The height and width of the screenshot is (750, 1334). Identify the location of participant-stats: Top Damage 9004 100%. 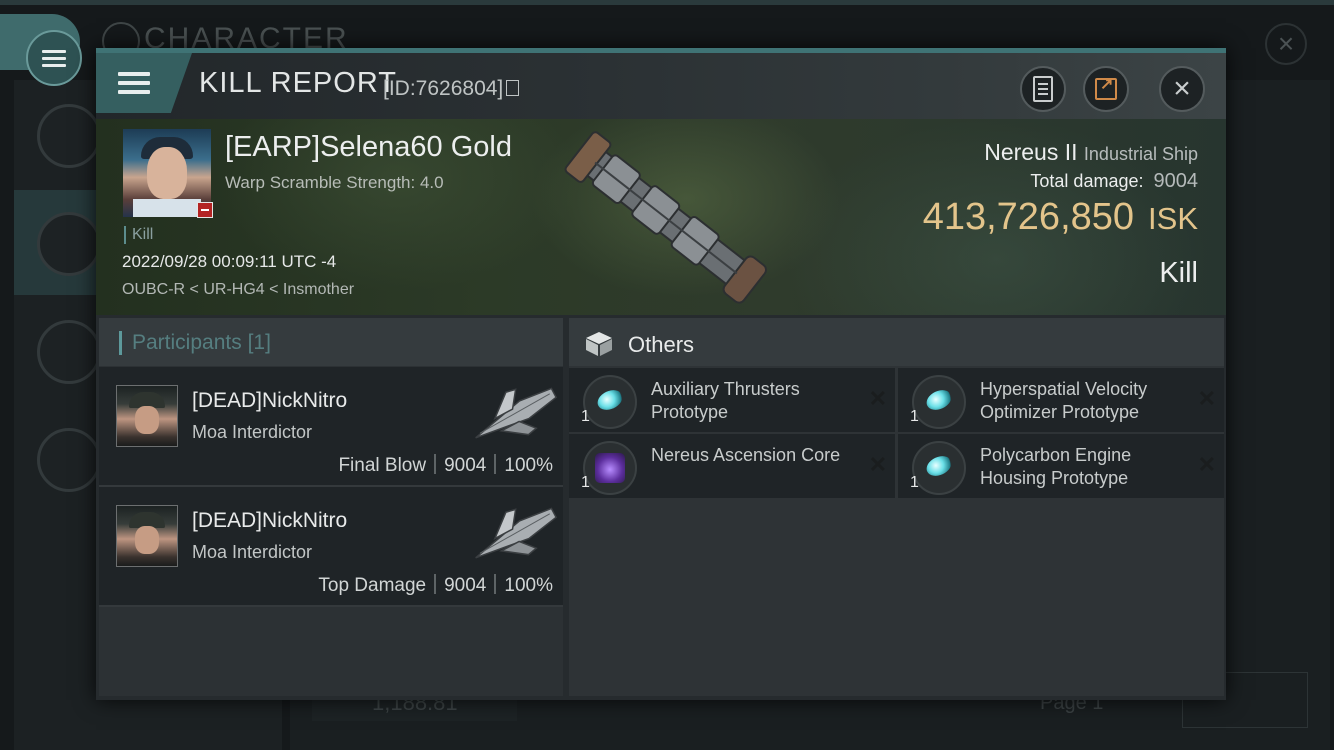
(435, 585).